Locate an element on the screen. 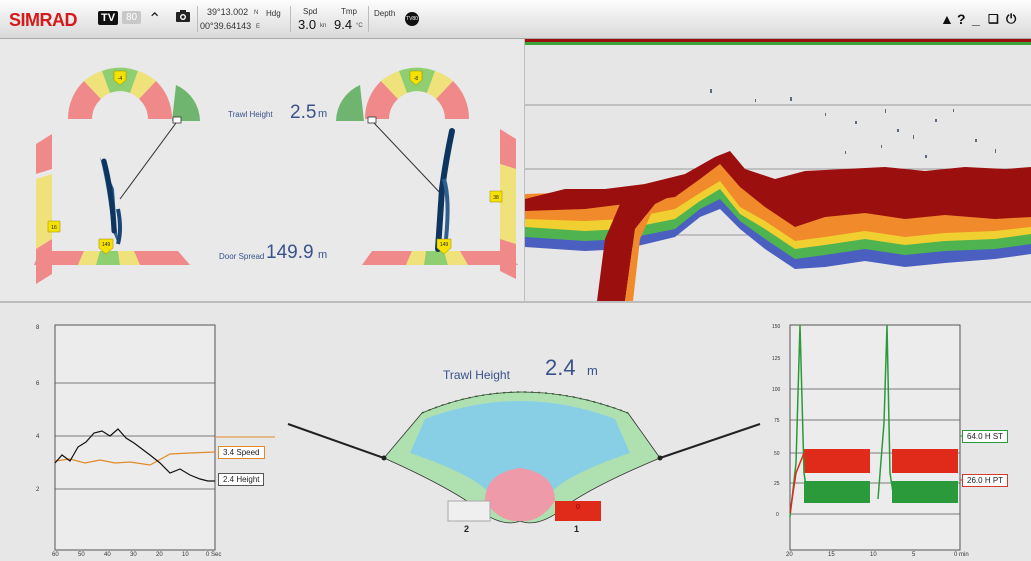 Image resolution: width=1031 pixels, height=561 pixels. left-x-tick: 0 Sec is located at coordinates (213, 555).